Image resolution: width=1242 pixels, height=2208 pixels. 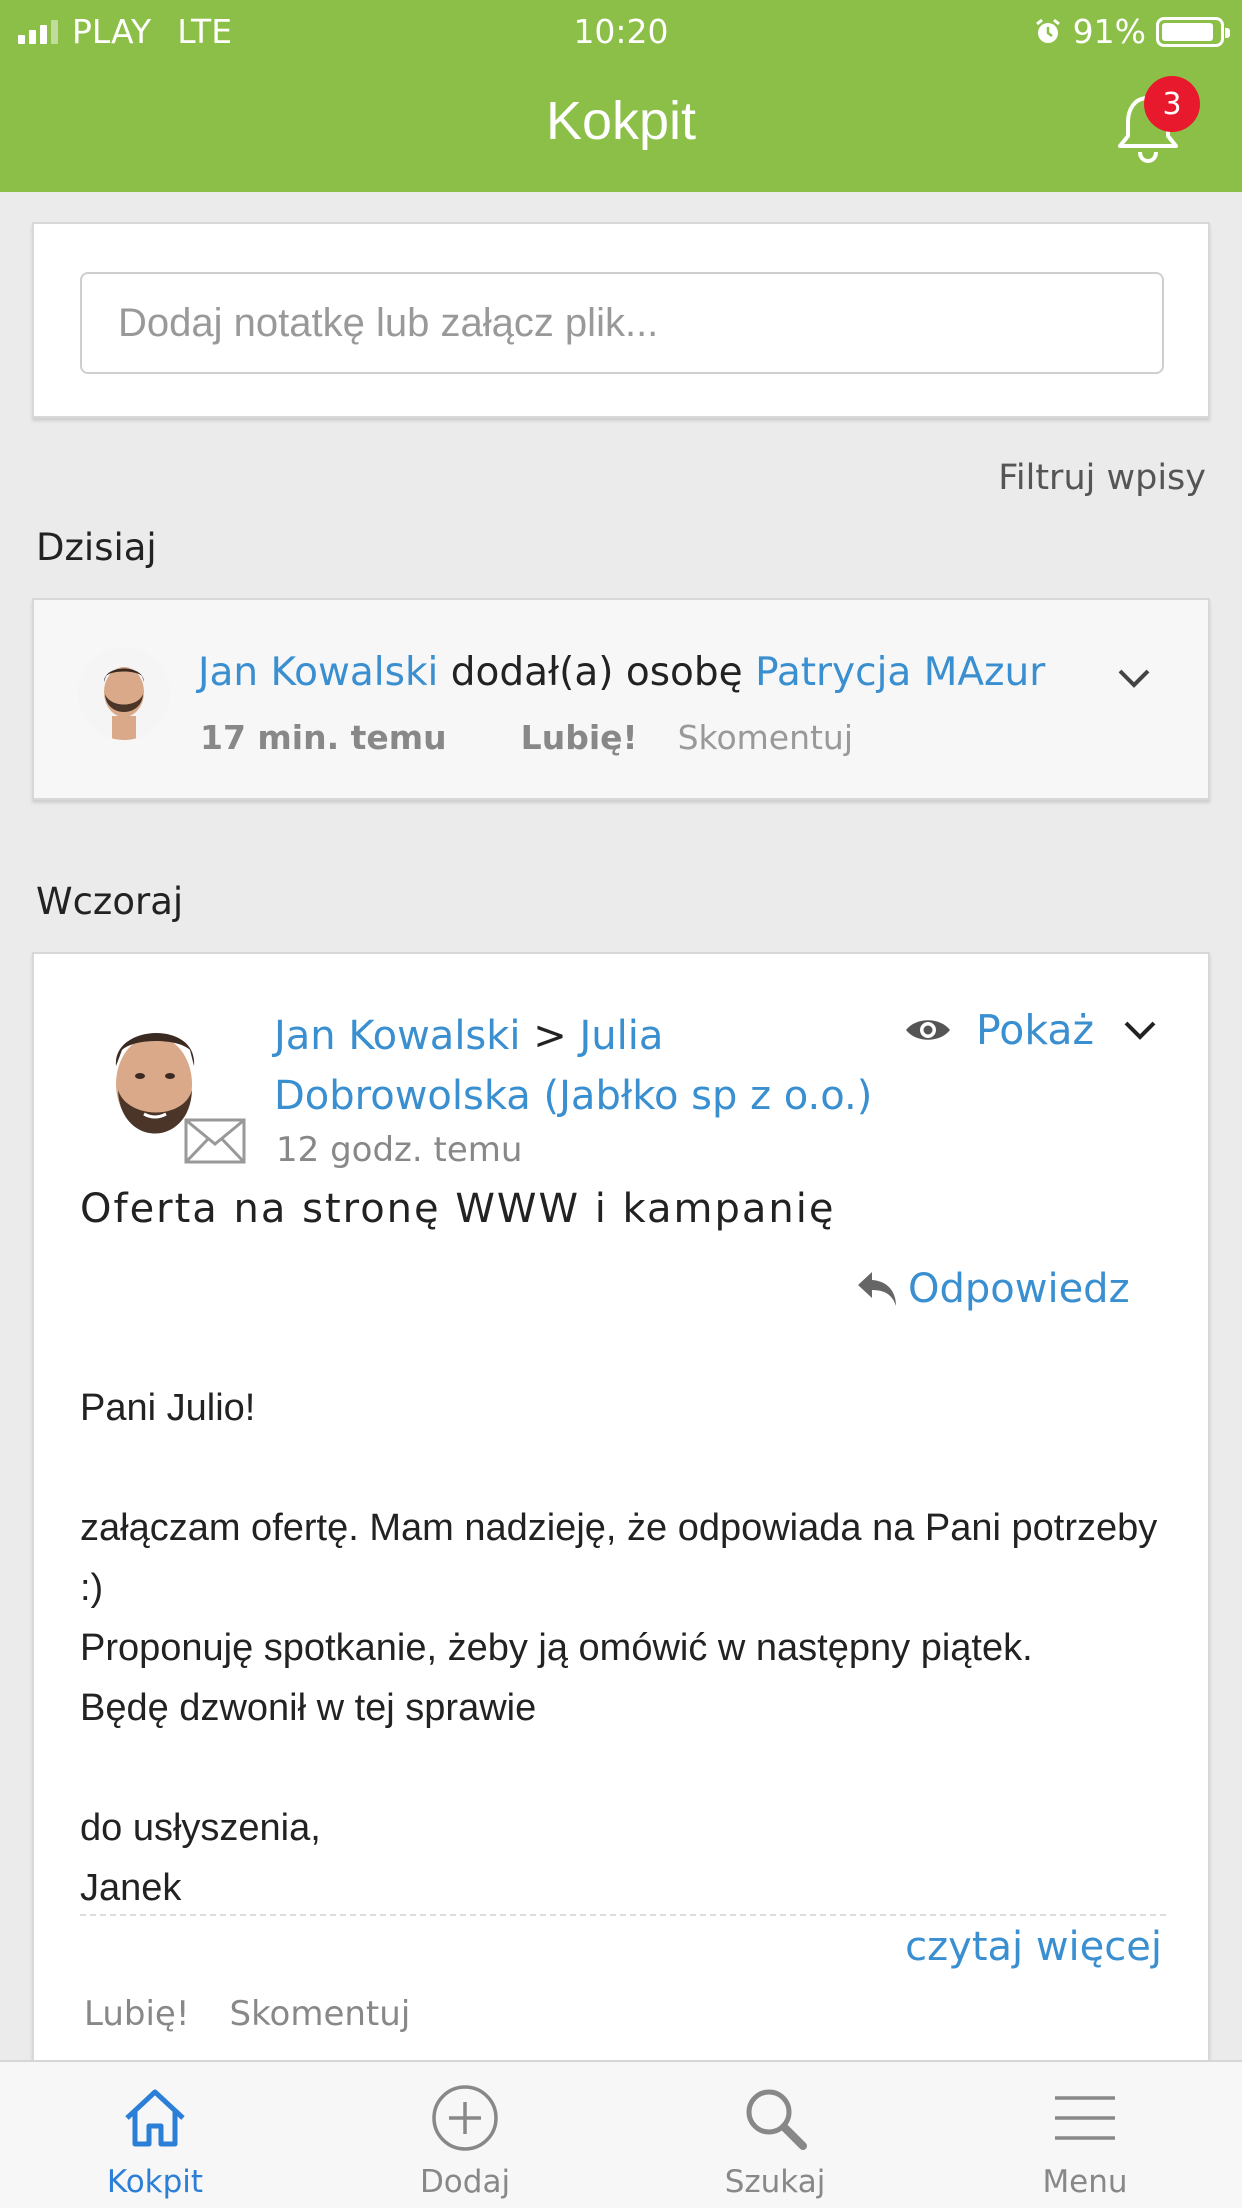 I want to click on battery-fill, so click(x=1187, y=31).